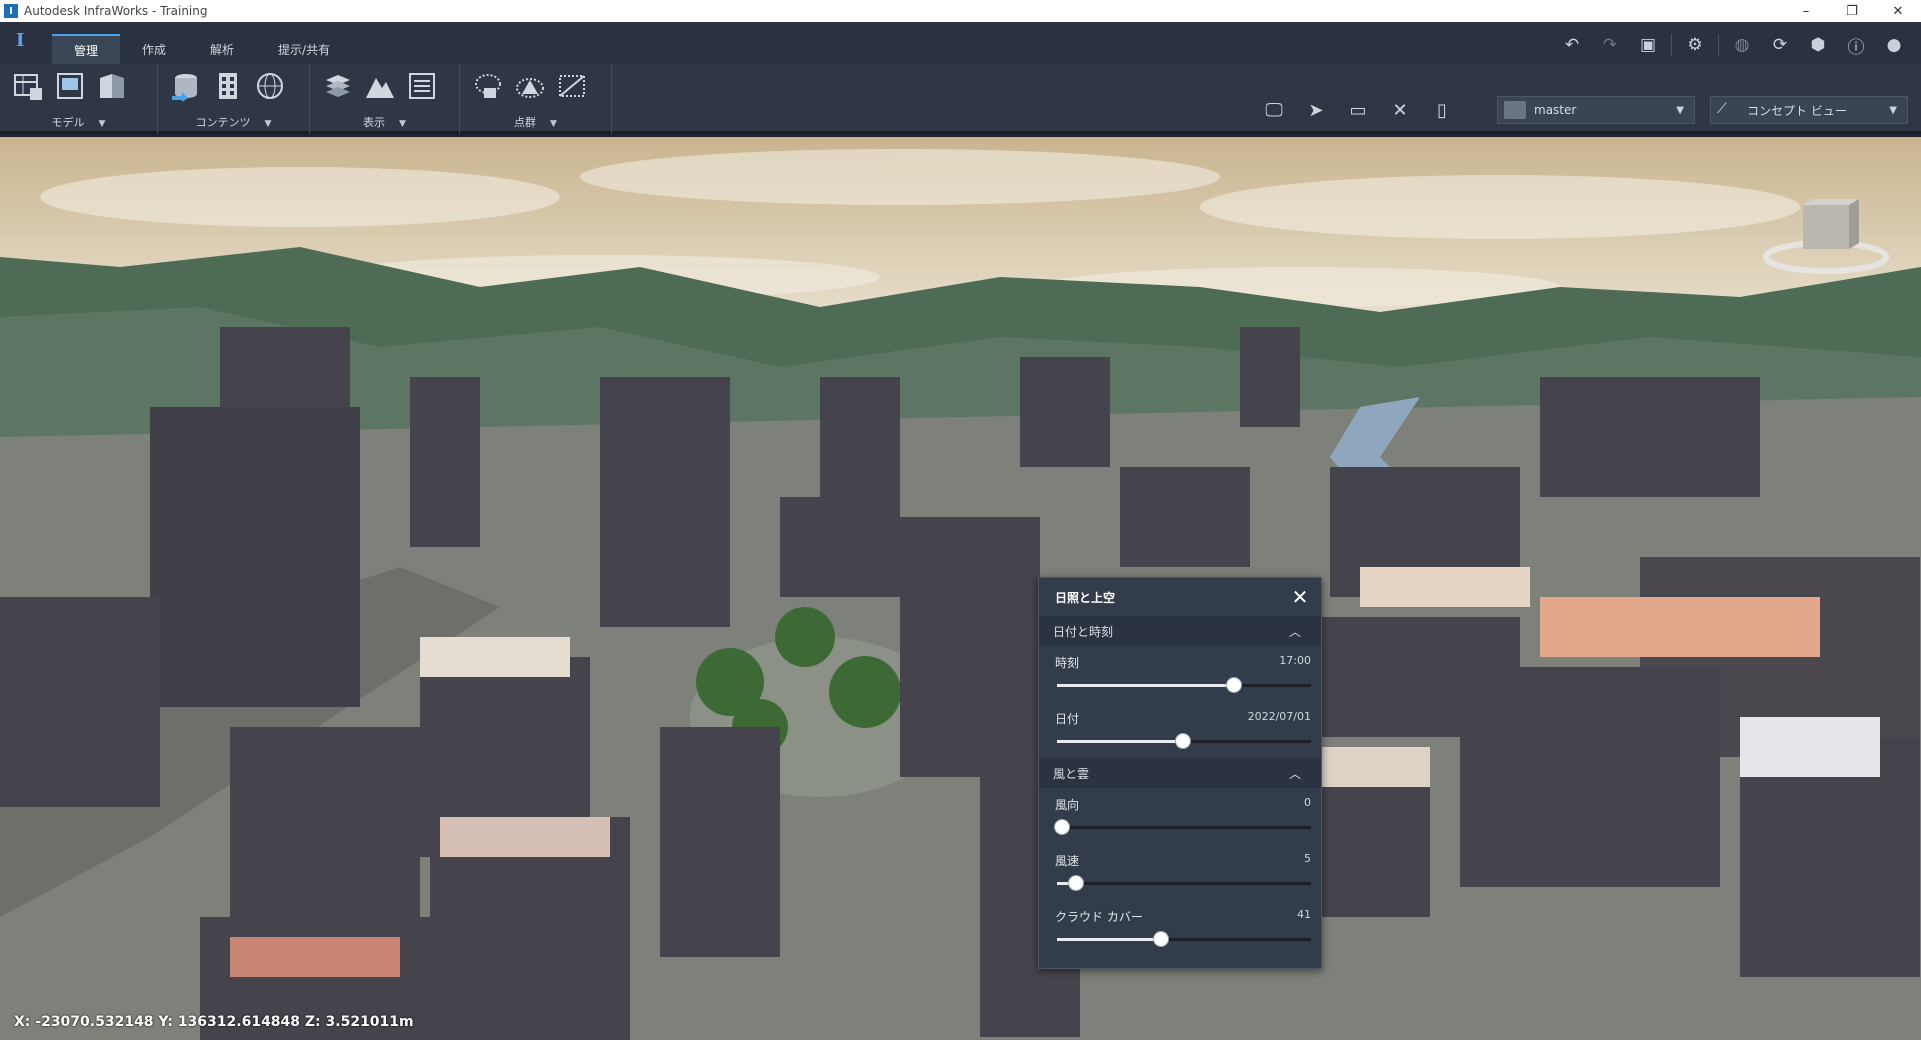 This screenshot has width=1921, height=1040. I want to click on wind-speed-slider, so click(1184, 883).